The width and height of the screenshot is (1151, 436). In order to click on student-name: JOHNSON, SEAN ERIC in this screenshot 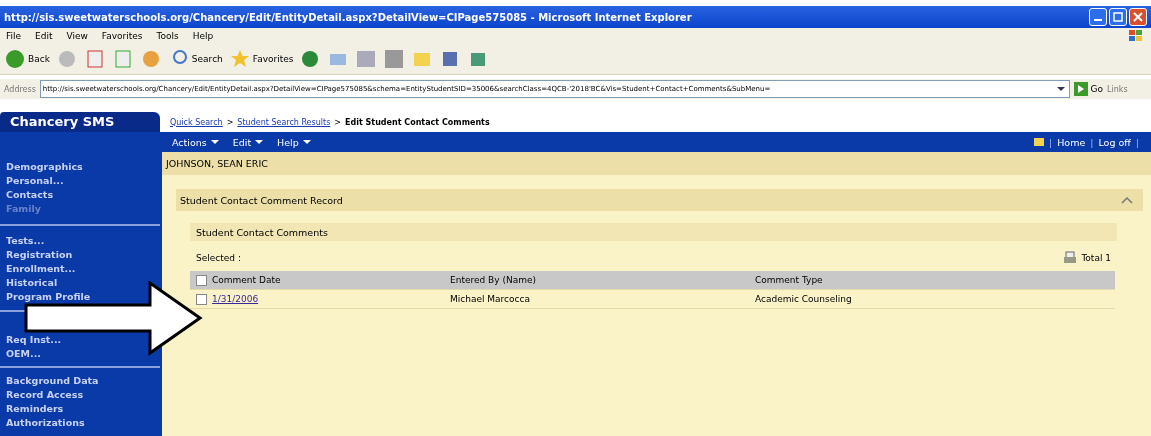, I will do `click(656, 163)`.